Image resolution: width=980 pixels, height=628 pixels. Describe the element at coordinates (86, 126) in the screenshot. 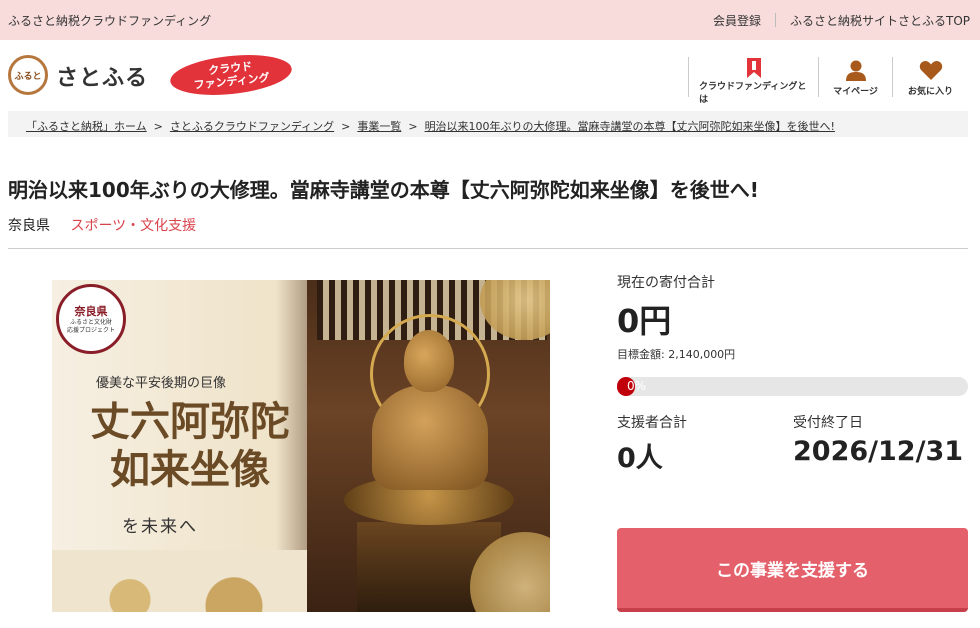

I see `breadcrumb-home: 「ふるさと納税」ホーム` at that location.